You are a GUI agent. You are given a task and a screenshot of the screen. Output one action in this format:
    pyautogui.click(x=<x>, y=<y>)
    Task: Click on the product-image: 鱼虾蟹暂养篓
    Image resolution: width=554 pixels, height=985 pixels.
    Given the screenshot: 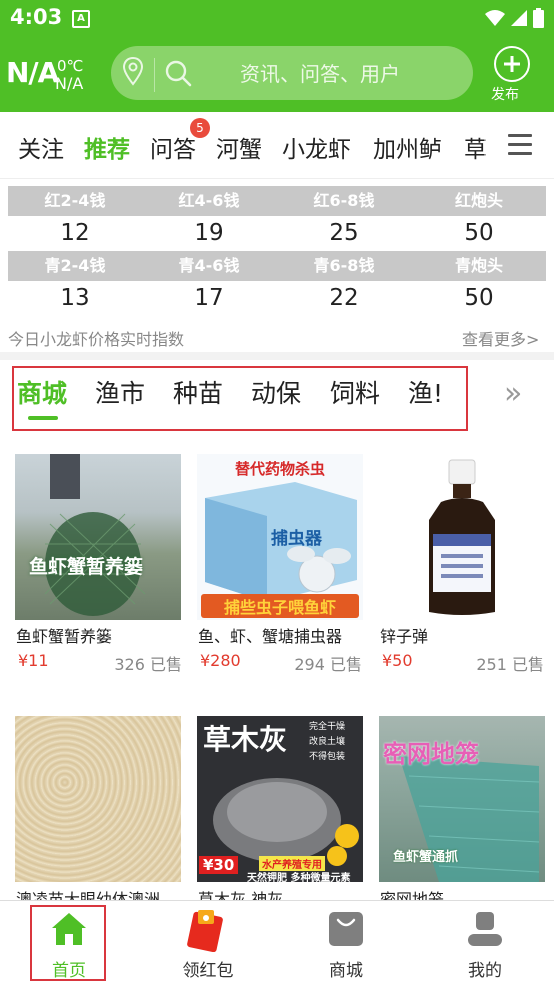 What is the action you would take?
    pyautogui.click(x=98, y=537)
    